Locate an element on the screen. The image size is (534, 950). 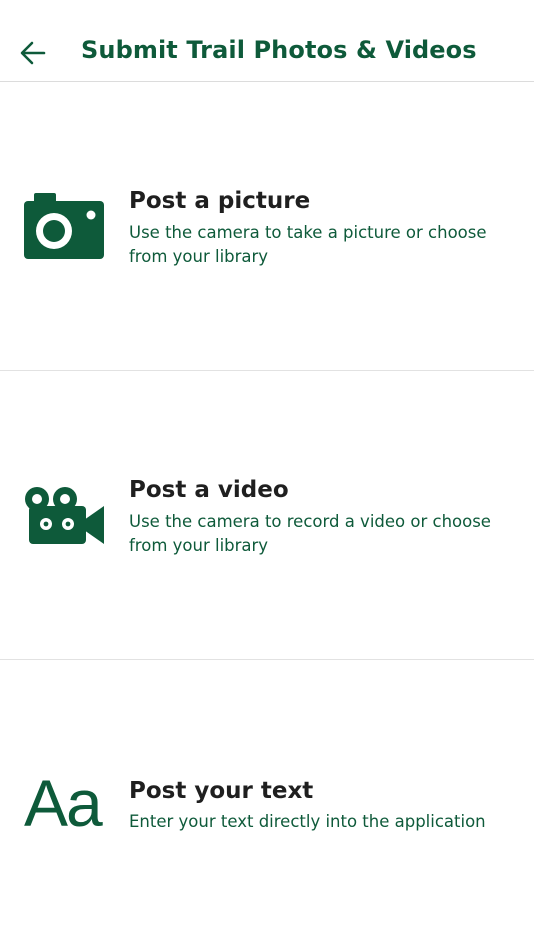
camera-icon is located at coordinates (65, 226).